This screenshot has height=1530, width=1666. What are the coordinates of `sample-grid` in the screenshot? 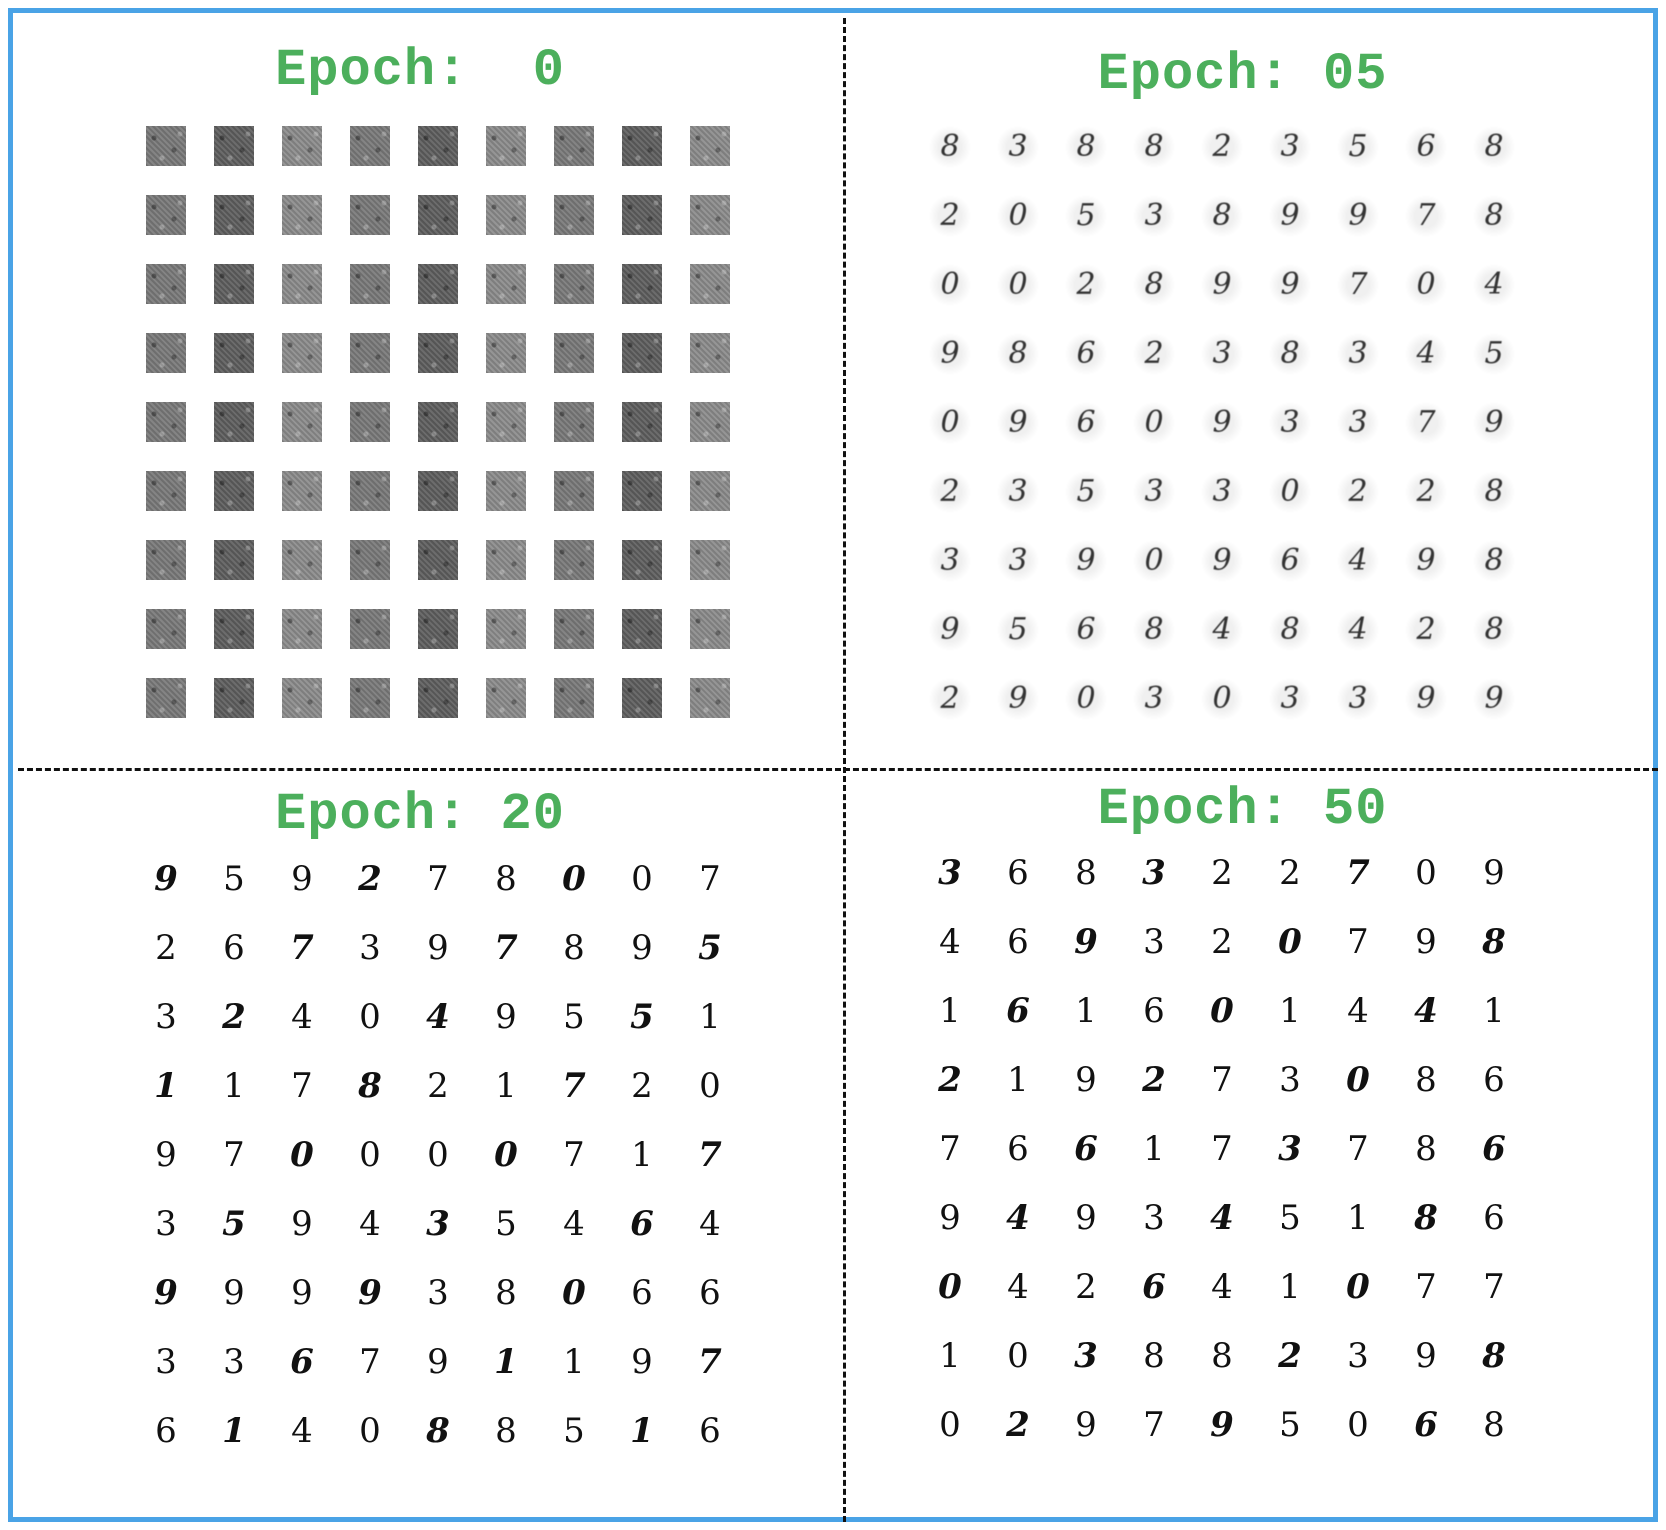 It's located at (438, 422).